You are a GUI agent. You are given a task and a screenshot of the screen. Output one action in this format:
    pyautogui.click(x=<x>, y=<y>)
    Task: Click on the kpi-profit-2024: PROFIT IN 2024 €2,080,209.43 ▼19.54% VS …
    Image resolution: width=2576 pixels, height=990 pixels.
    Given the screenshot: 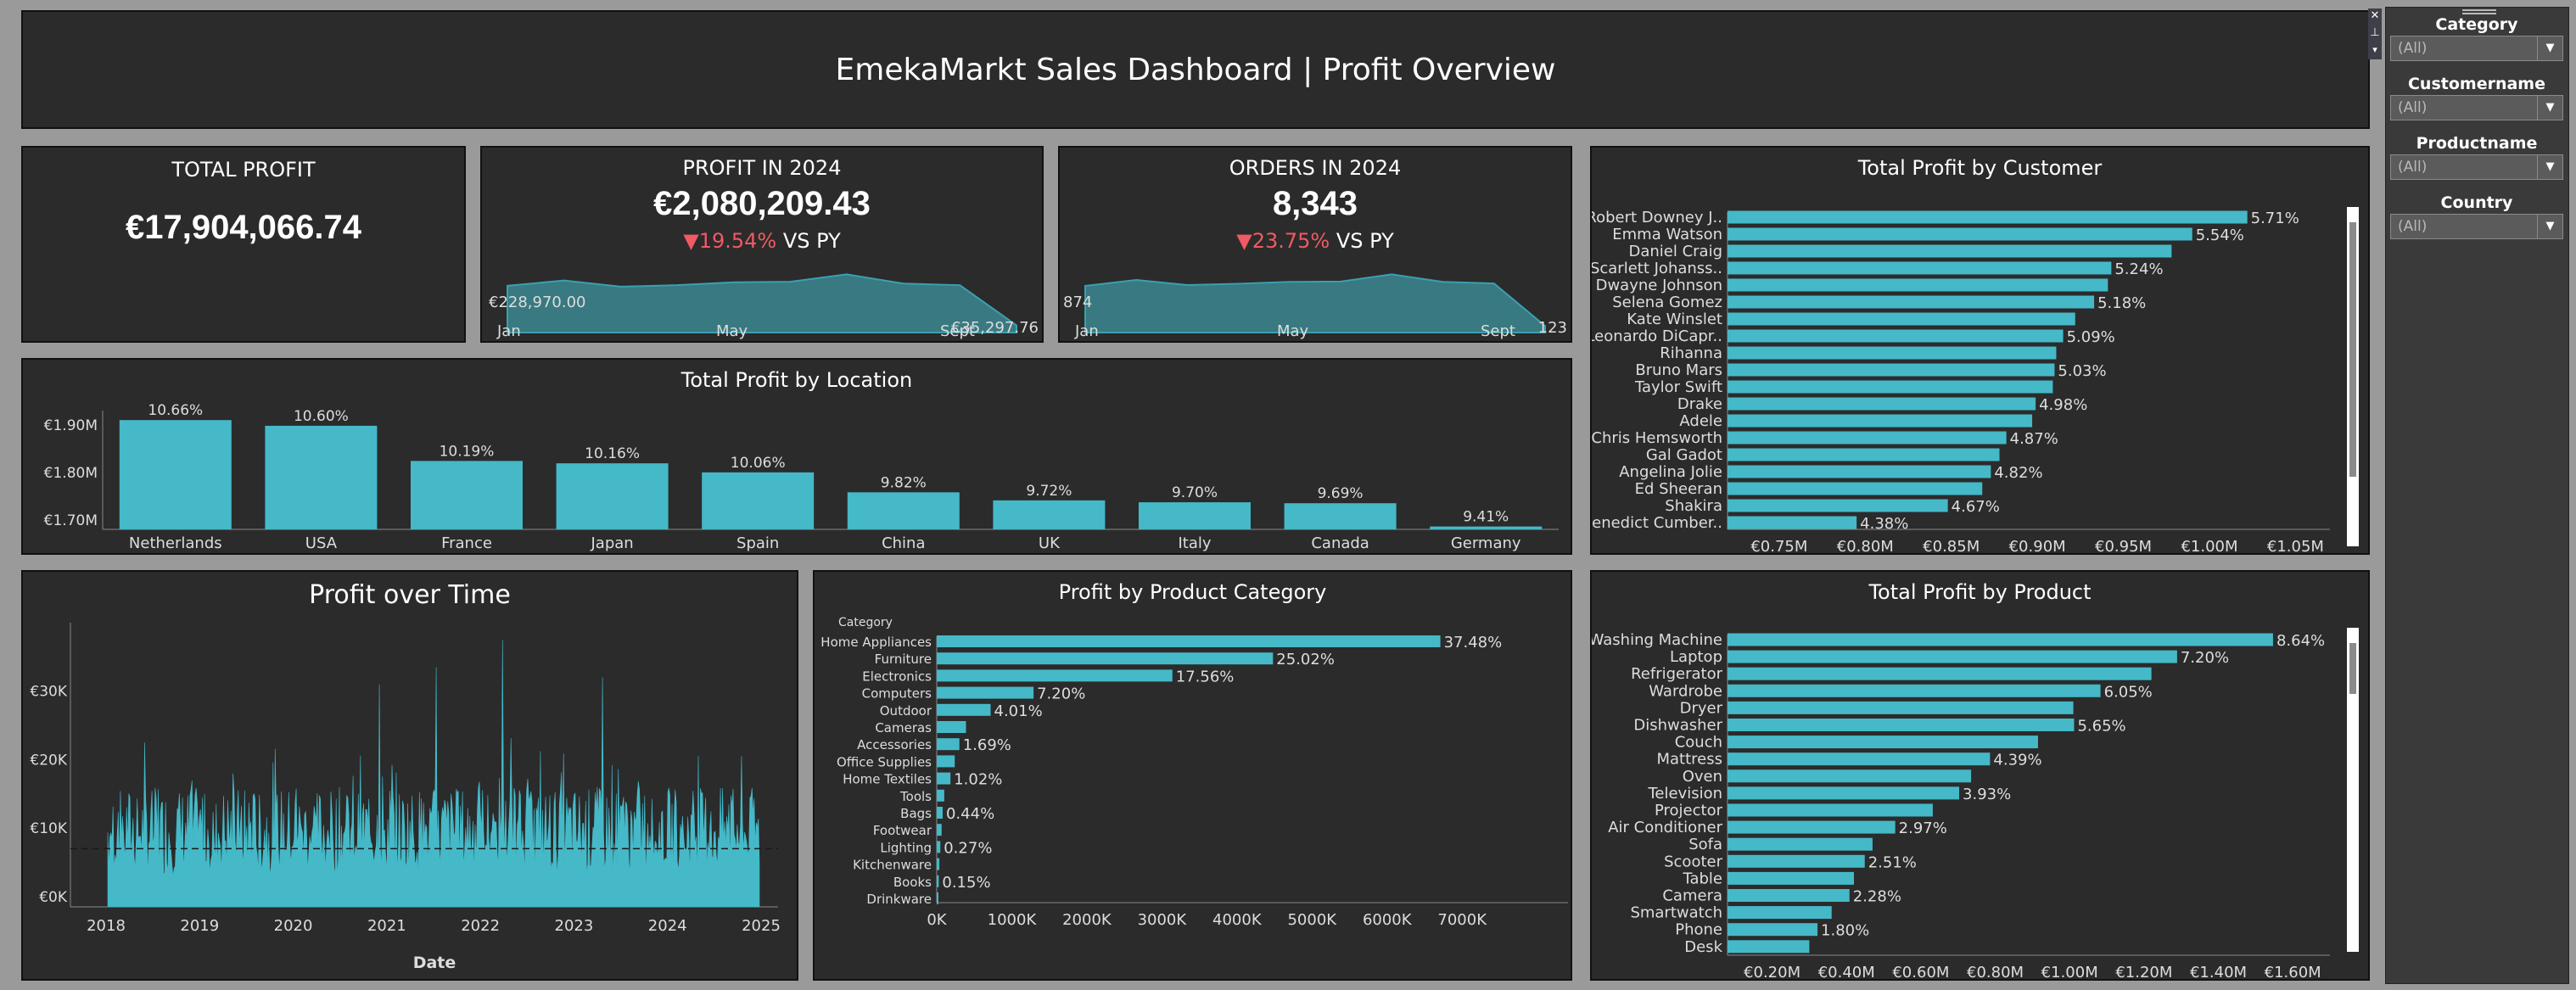 What is the action you would take?
    pyautogui.click(x=762, y=244)
    